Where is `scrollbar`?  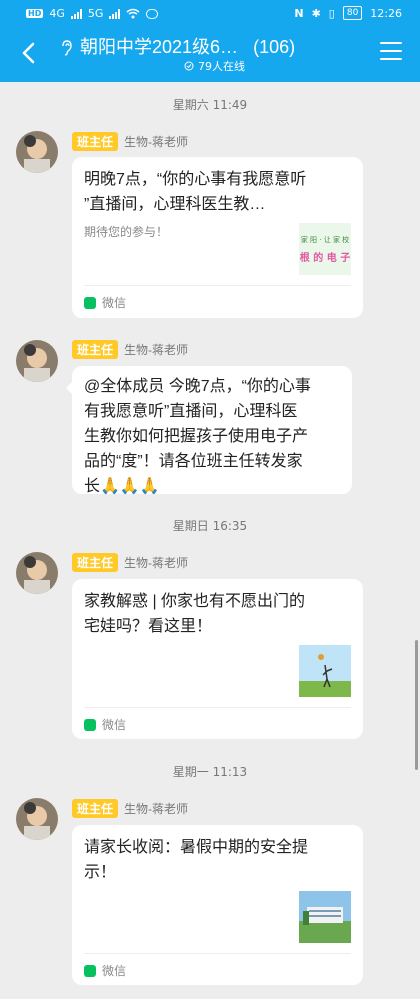 scrollbar is located at coordinates (416, 705).